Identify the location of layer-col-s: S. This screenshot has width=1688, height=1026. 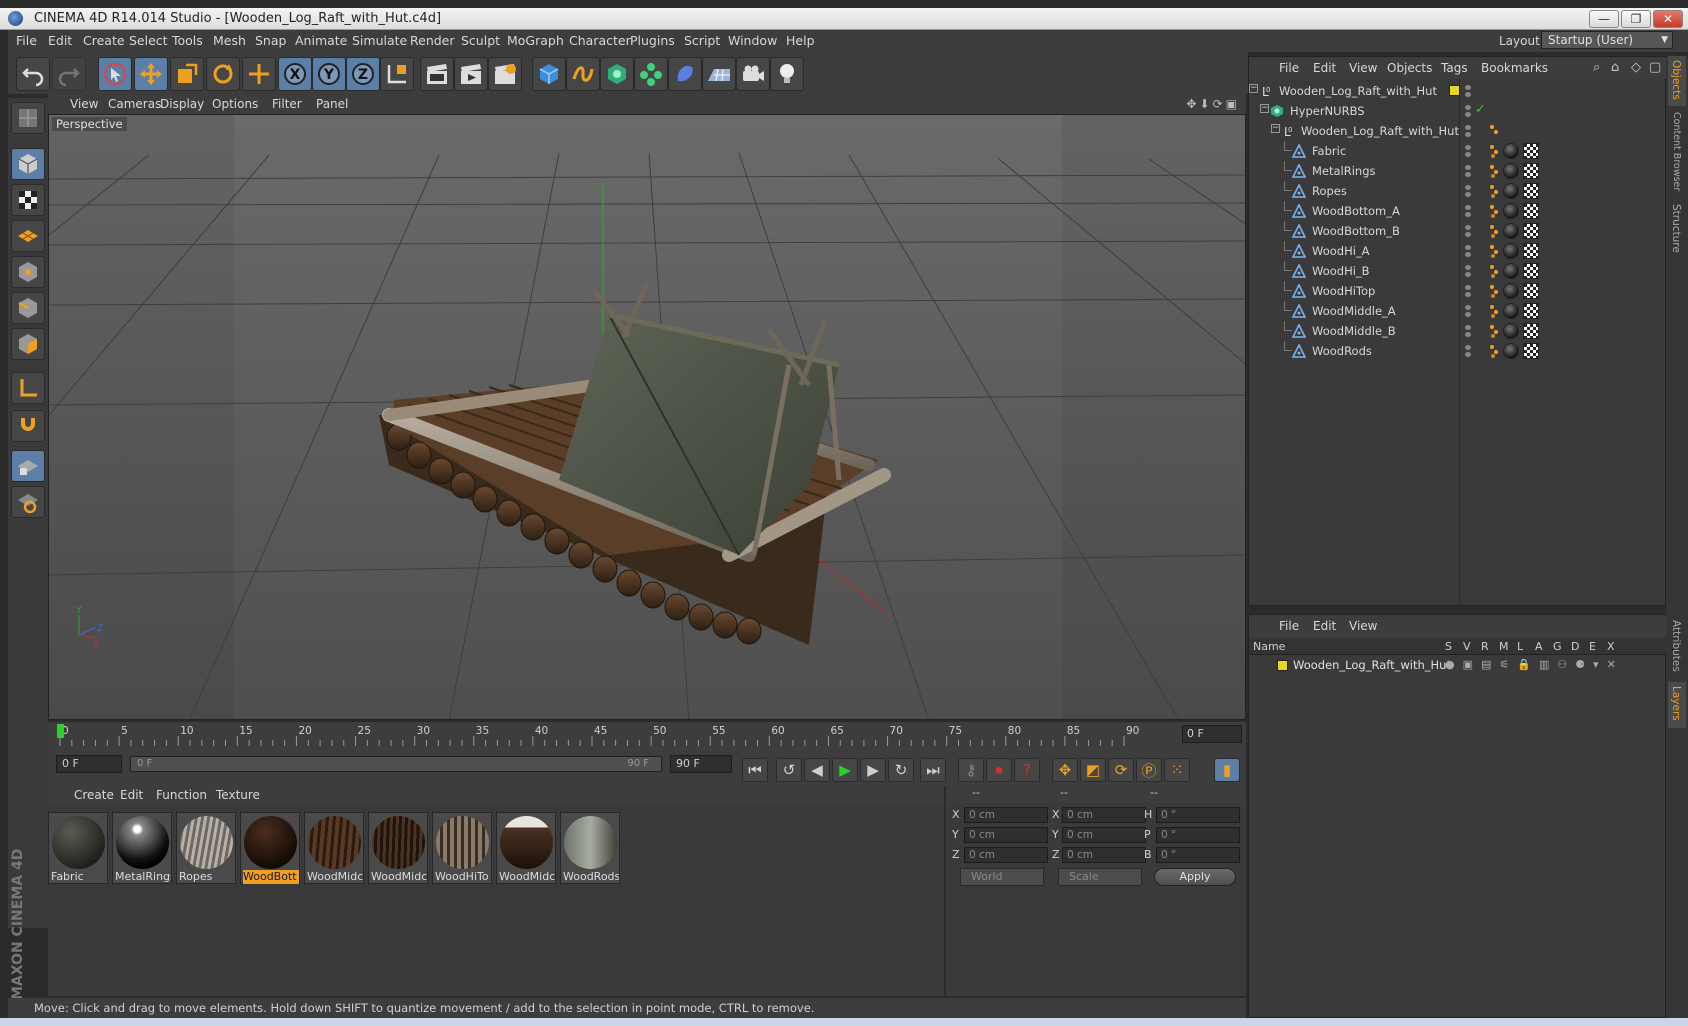
(1448, 646).